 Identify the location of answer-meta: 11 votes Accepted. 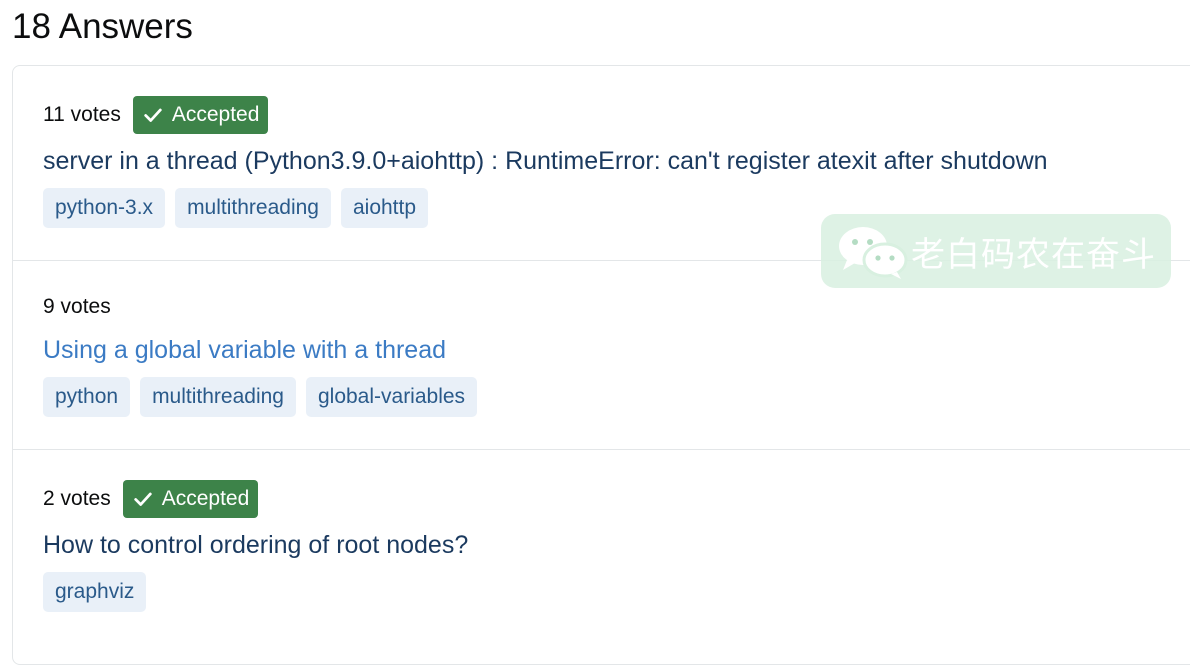
(156, 115).